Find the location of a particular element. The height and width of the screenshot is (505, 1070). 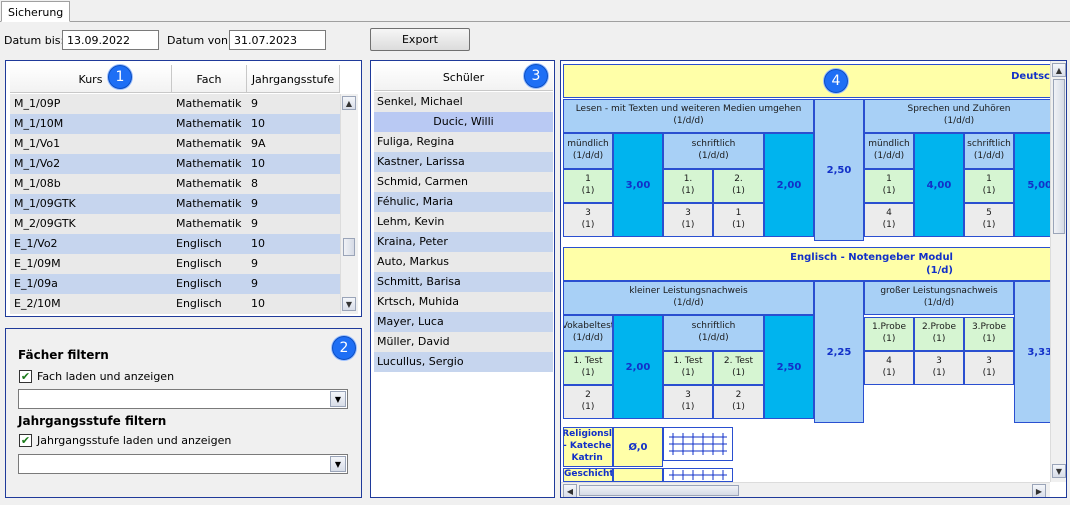

noten-horizontal-scrollbar: ◀ ▶ is located at coordinates (805, 489).